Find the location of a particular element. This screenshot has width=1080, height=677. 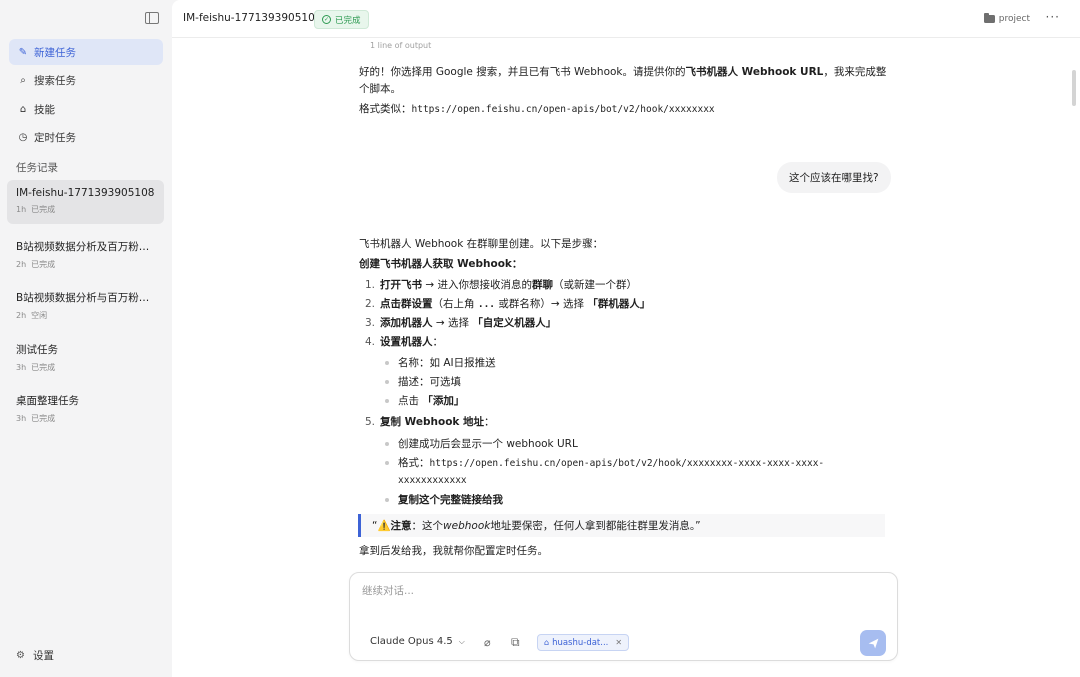

nav-label: 技能 is located at coordinates (44, 109).